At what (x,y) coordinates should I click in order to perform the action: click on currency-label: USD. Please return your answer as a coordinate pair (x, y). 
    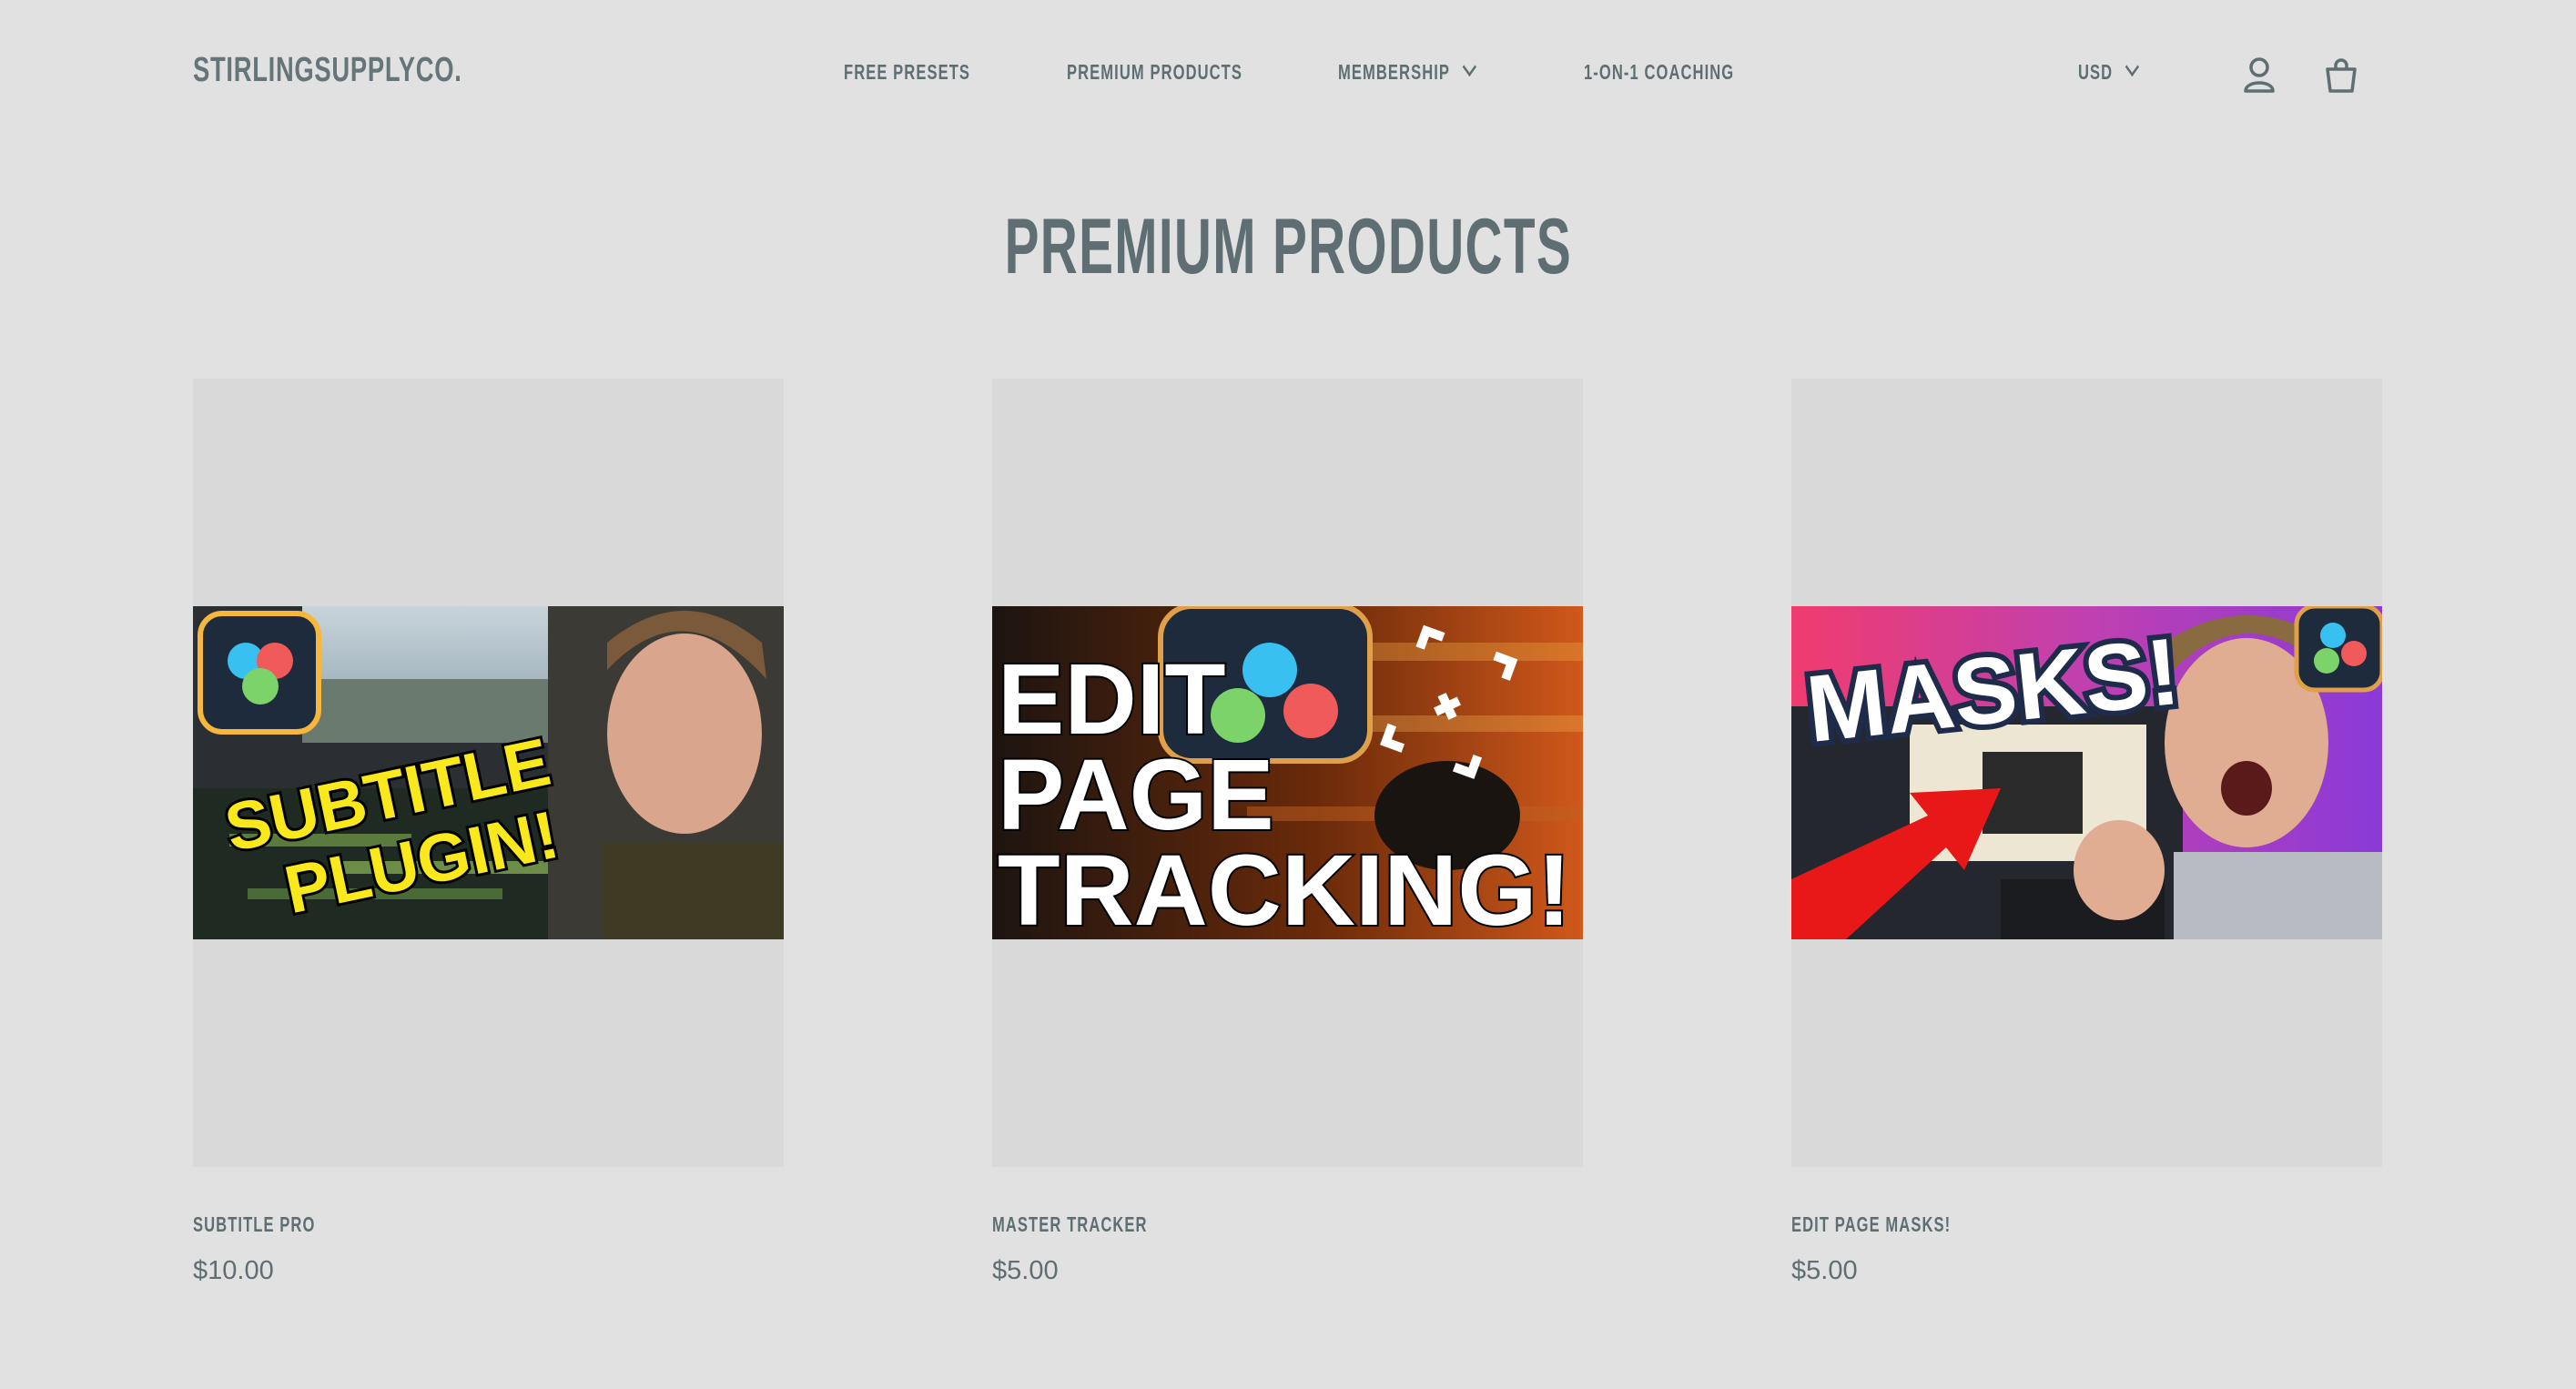
    Looking at the image, I should click on (2096, 72).